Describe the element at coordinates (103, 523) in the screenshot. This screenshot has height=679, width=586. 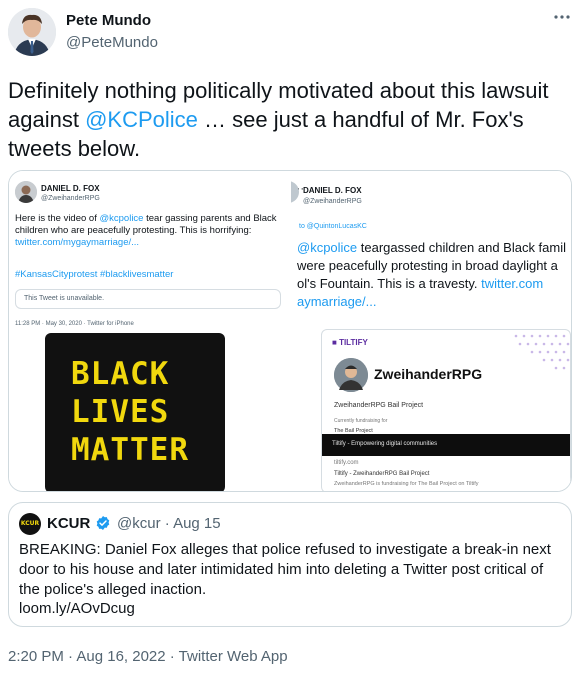
I see `verified-badge-icon` at that location.